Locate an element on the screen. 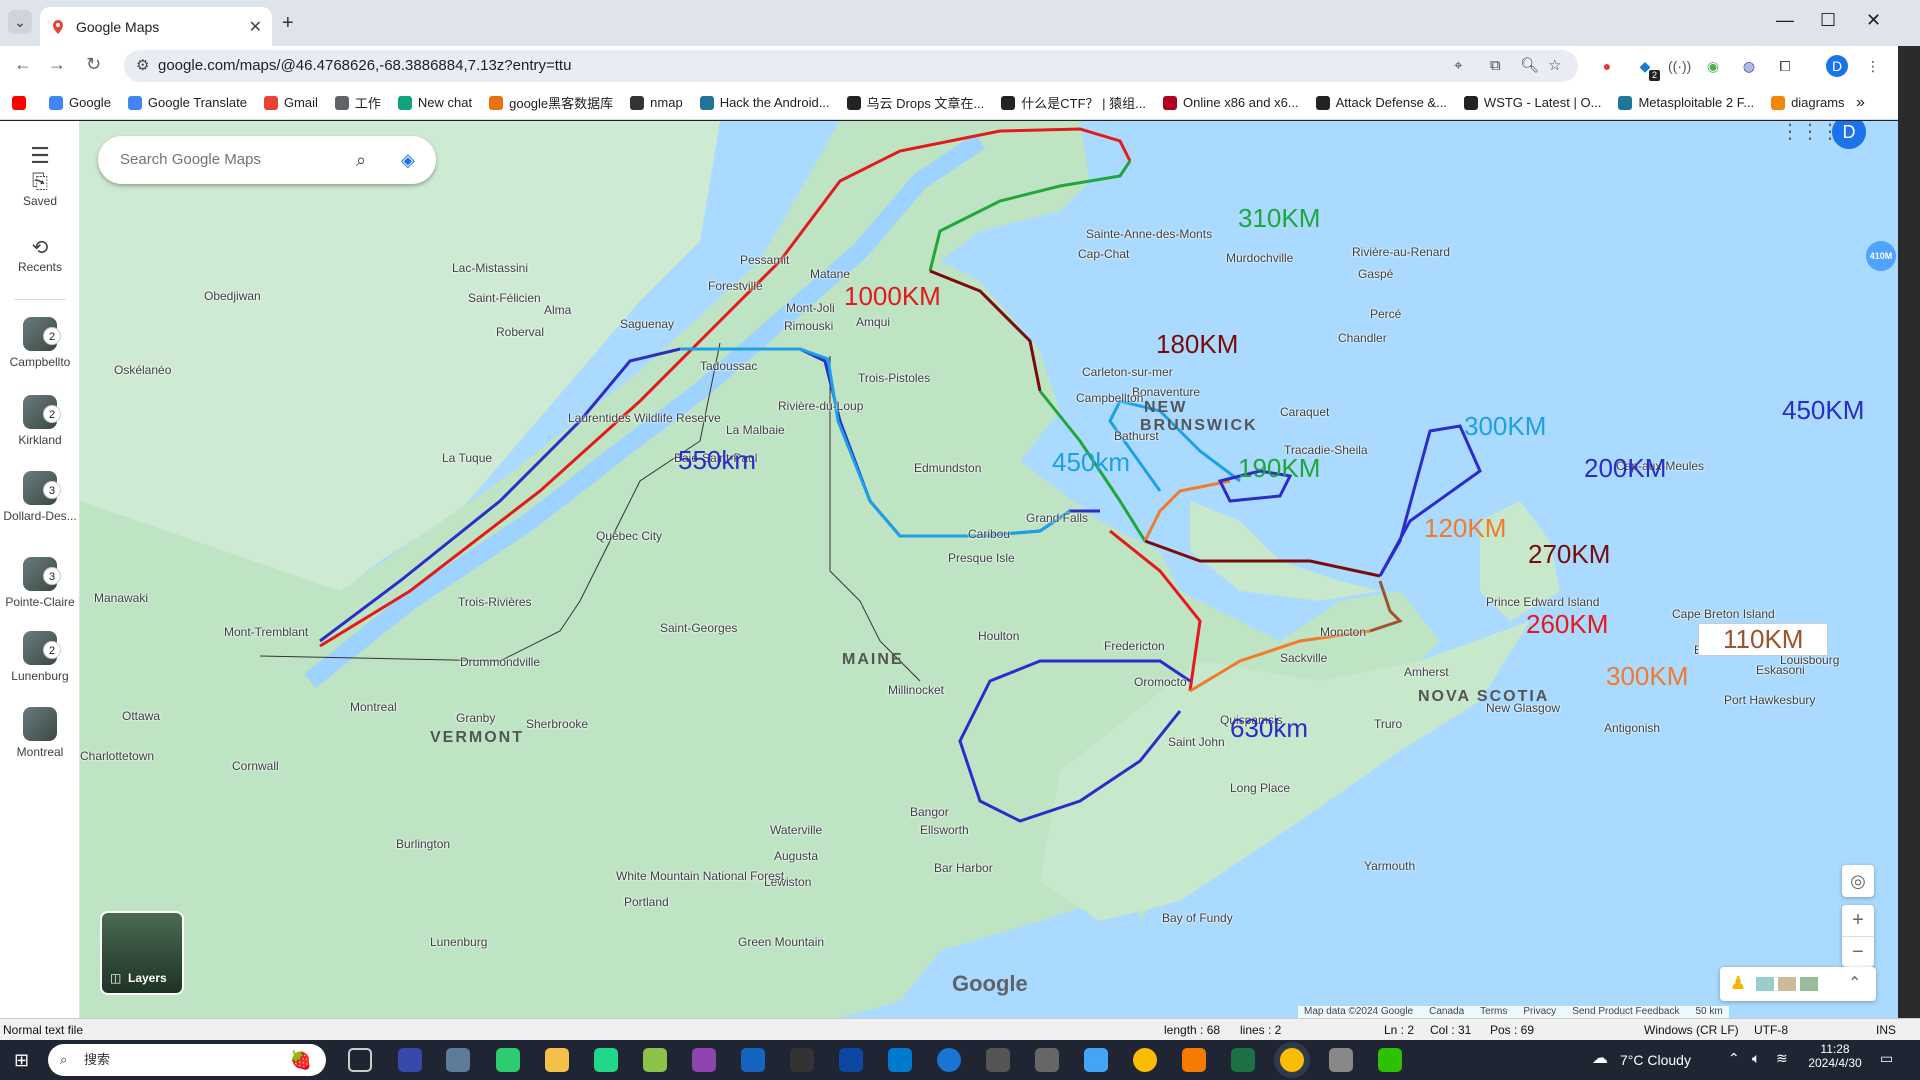  map-place-label: Augusta is located at coordinates (796, 856).